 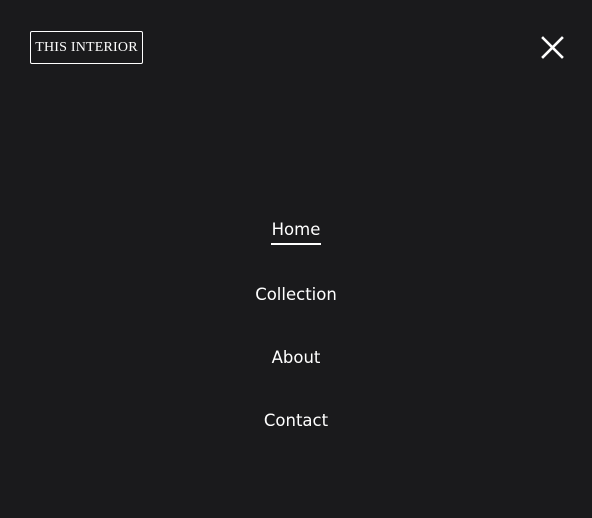 I want to click on close-icon, so click(x=552, y=47).